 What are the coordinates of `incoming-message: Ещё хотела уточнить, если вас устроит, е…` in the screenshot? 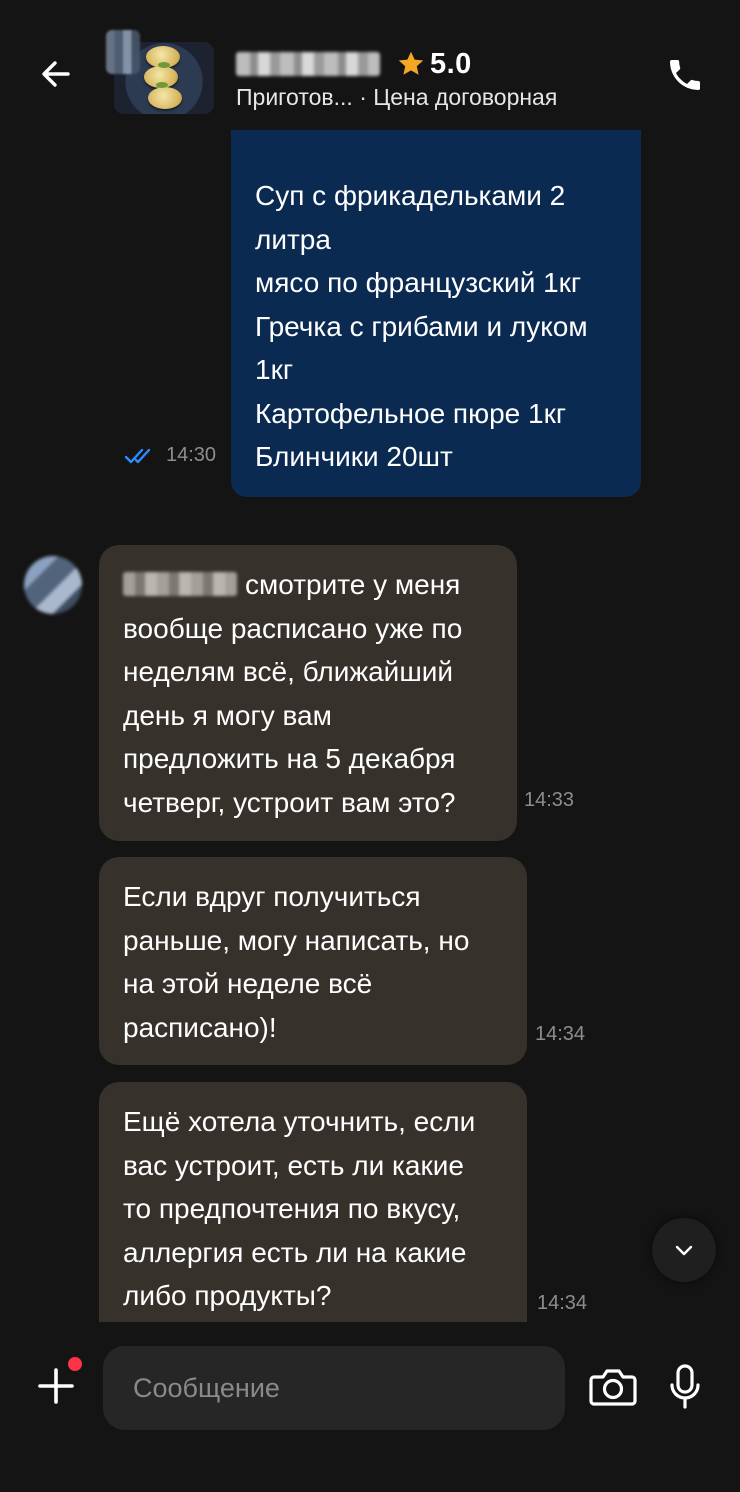 It's located at (343, 1212).